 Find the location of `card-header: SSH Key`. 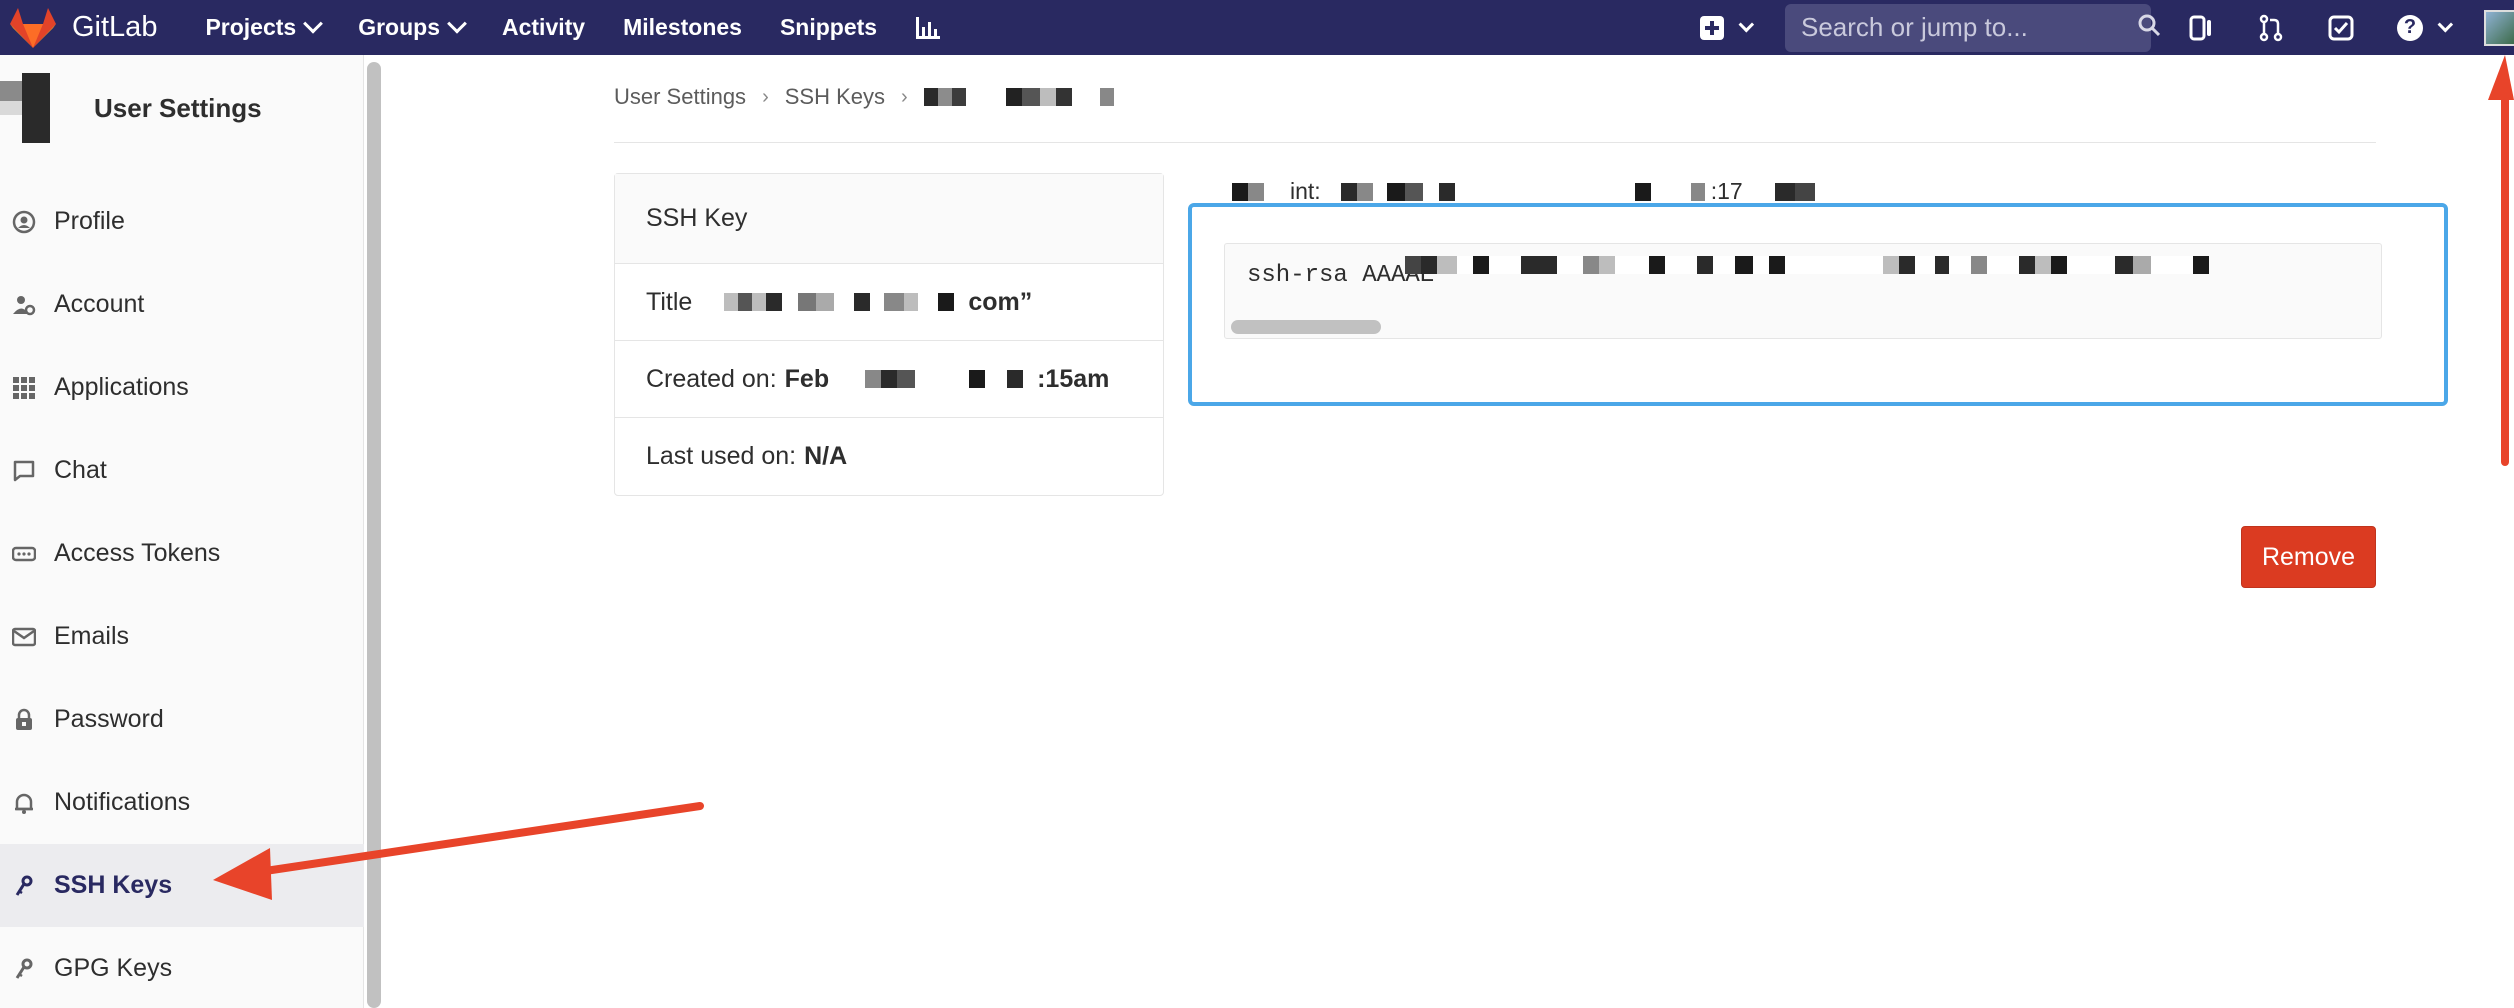

card-header: SSH Key is located at coordinates (889, 219).